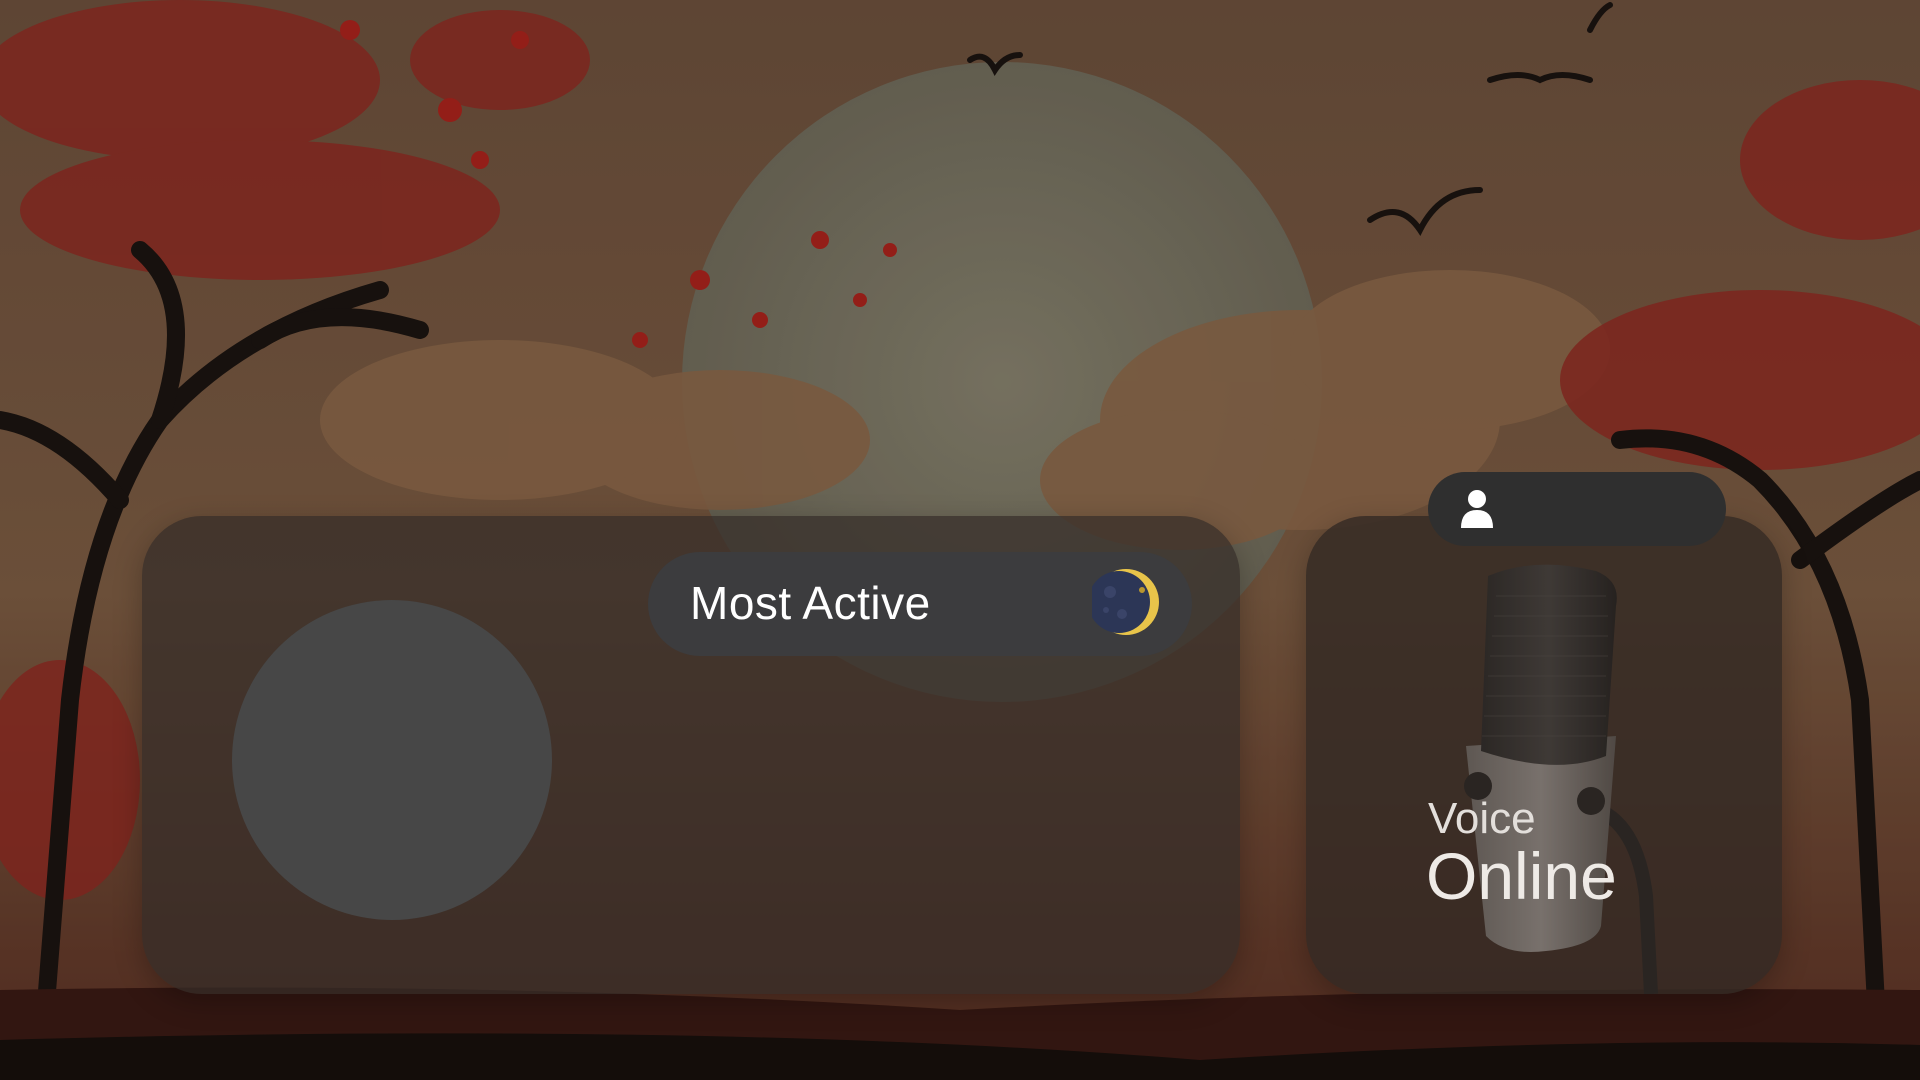 The image size is (1920, 1080). I want to click on voice-card: Voice Online, so click(1544, 755).